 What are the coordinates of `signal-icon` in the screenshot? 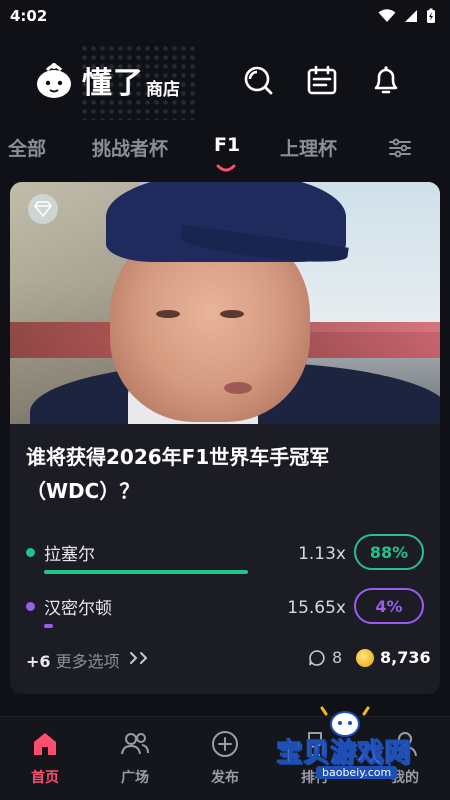 It's located at (411, 16).